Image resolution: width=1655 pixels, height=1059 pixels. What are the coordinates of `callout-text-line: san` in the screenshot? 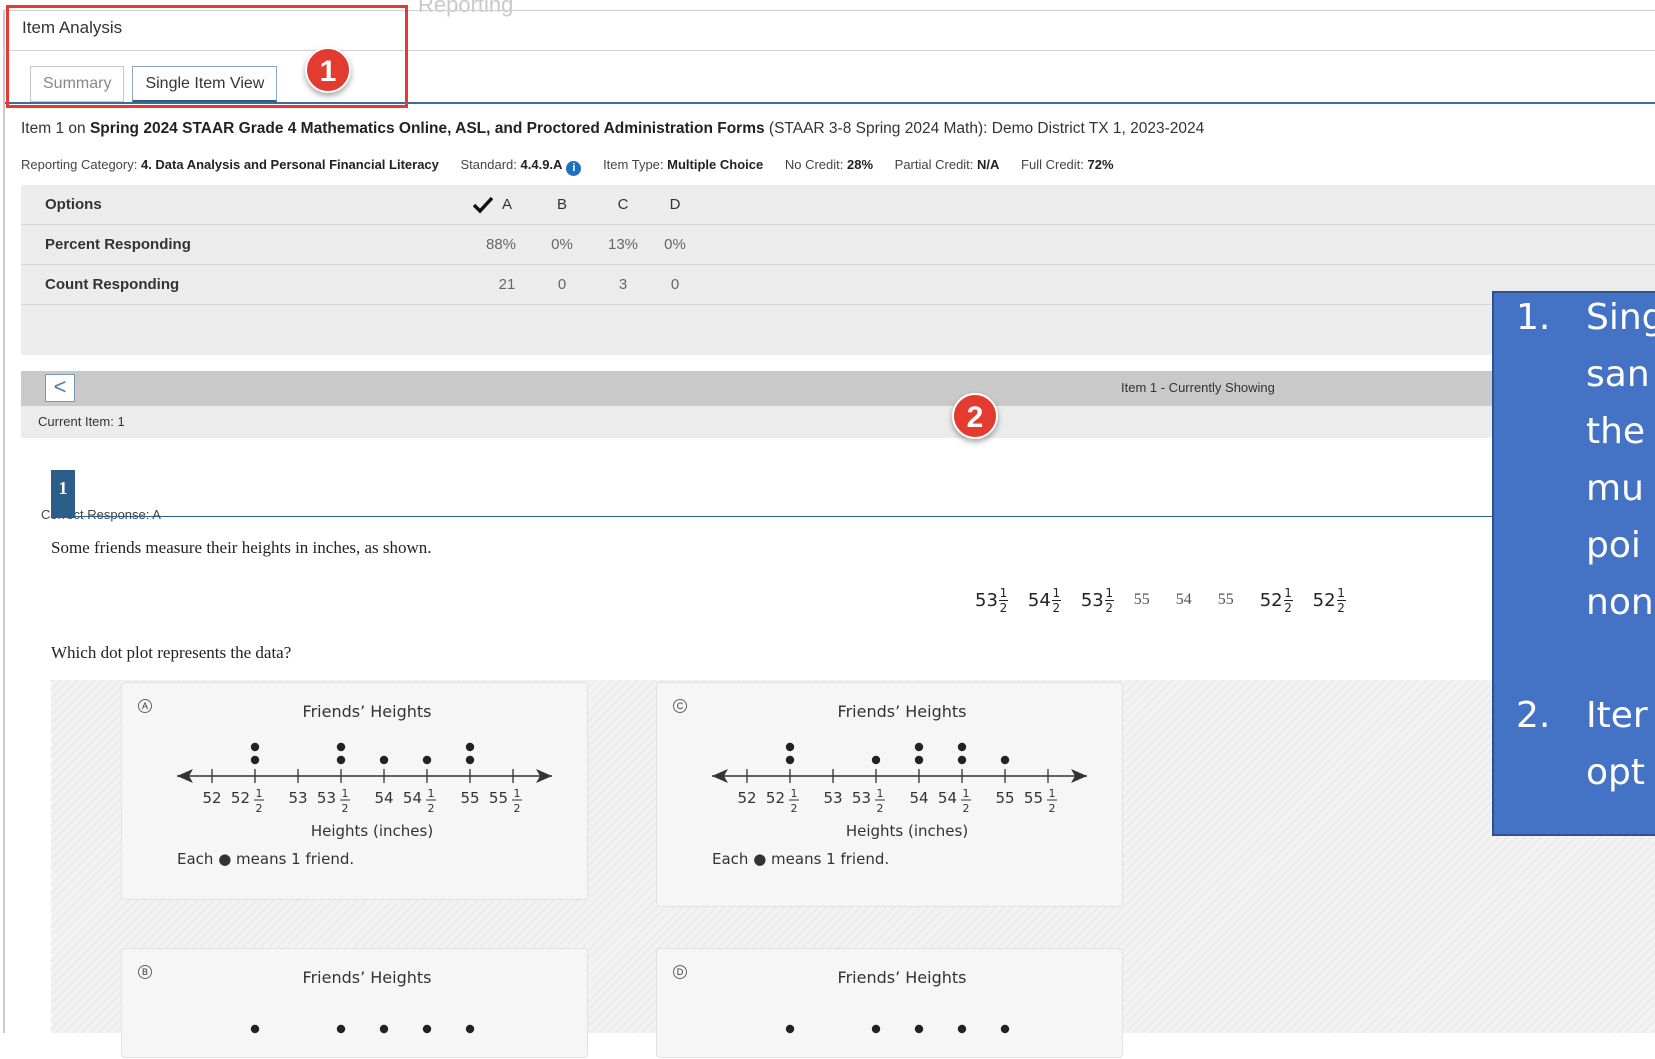 It's located at (1618, 374).